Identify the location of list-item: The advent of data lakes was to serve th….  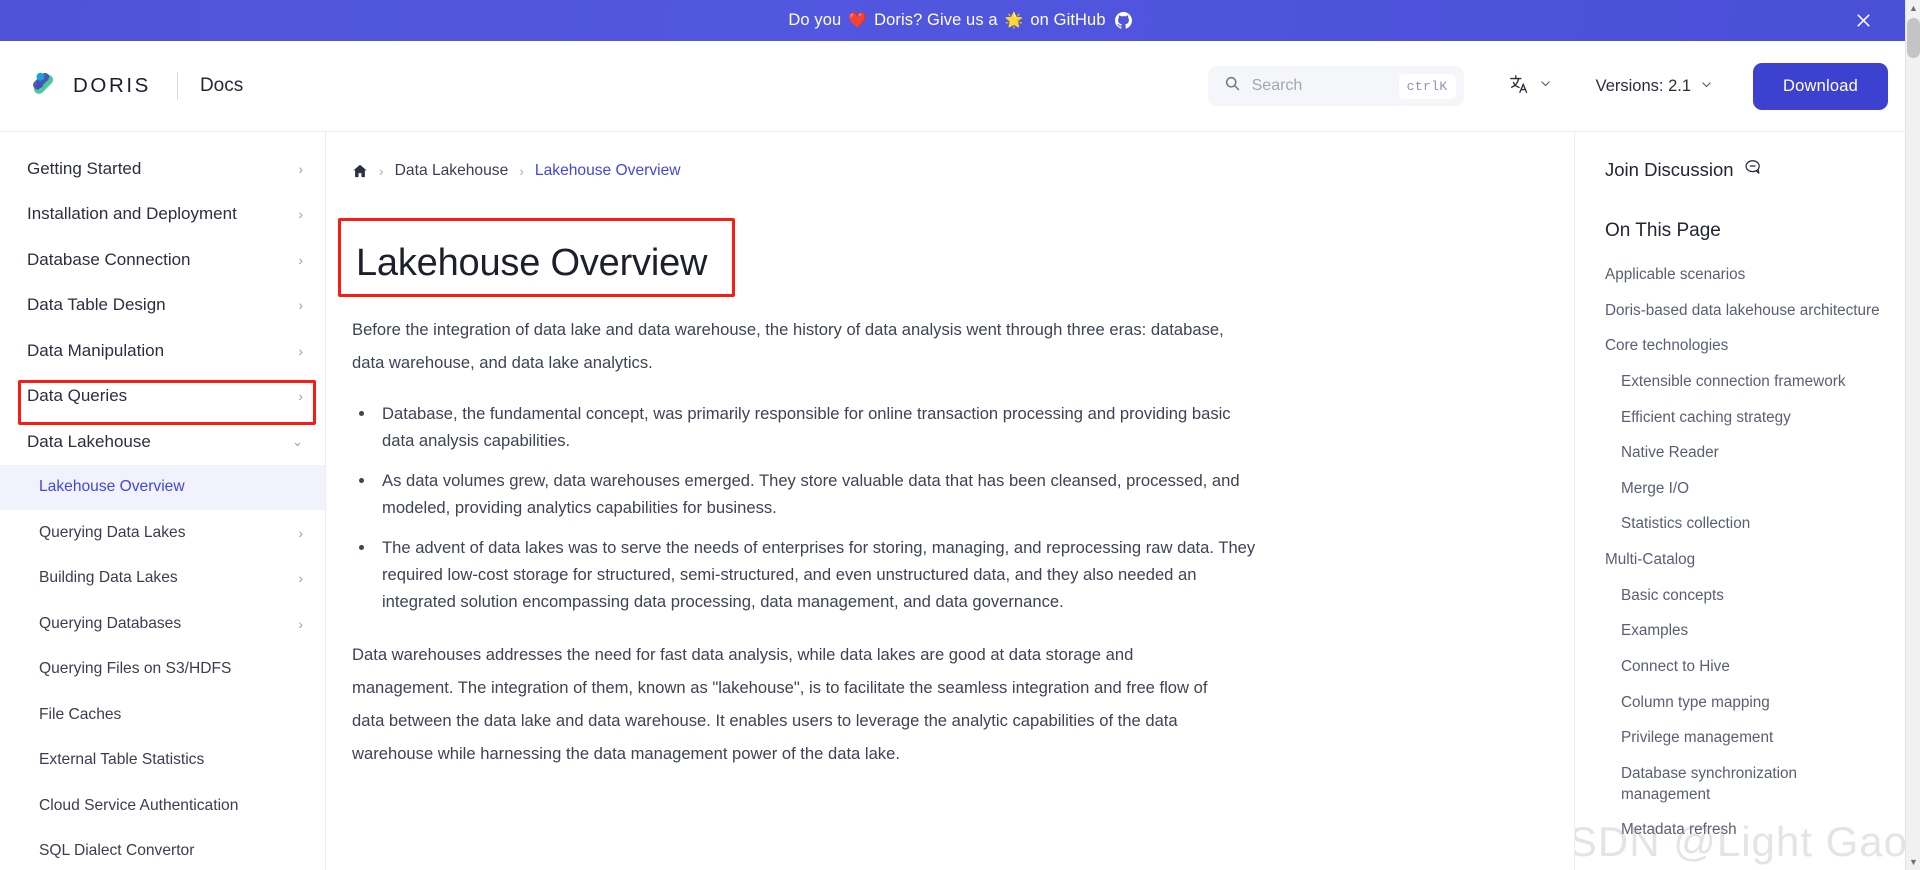
(816, 575).